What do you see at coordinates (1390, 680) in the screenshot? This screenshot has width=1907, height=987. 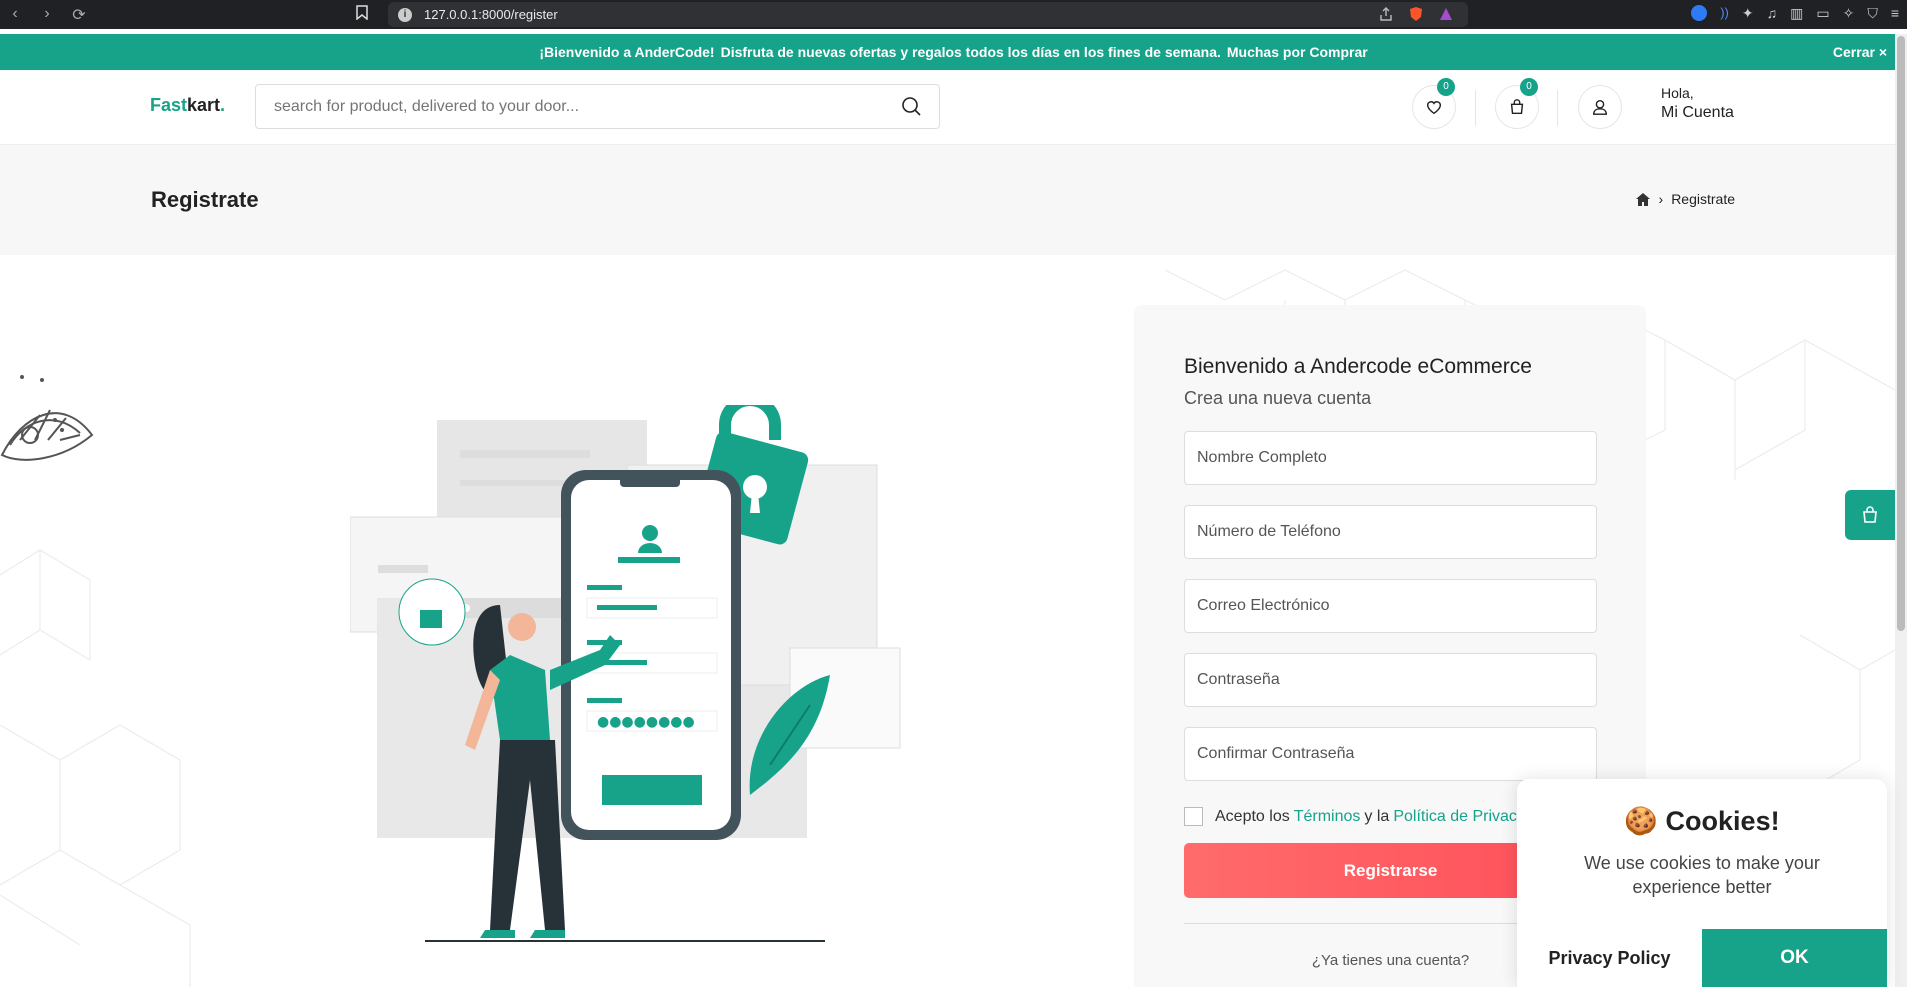 I see `password-field: Contraseña` at bounding box center [1390, 680].